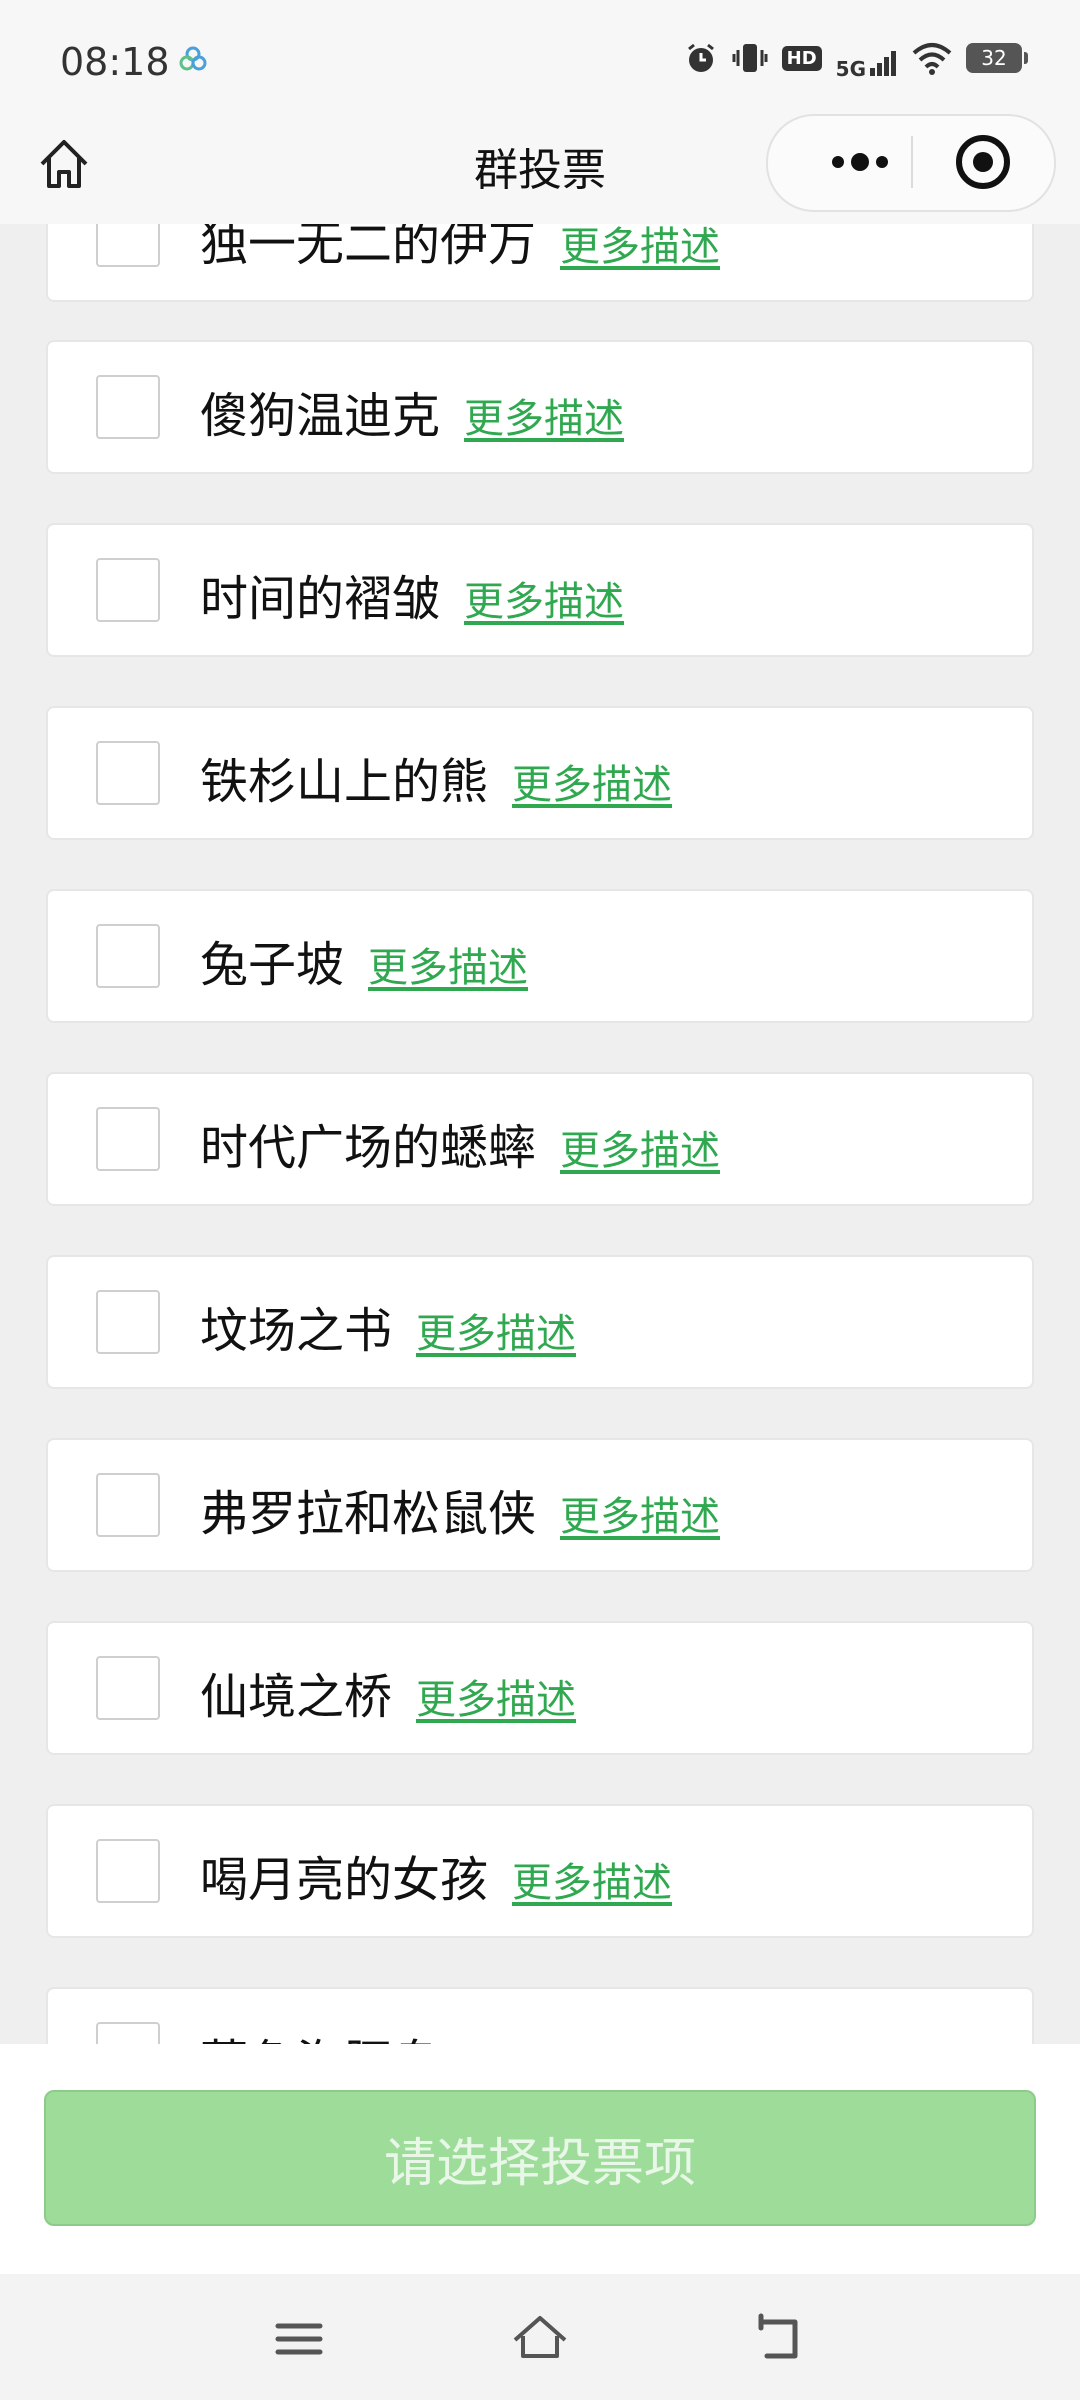 The image size is (1080, 2400). I want to click on vote-option: 时间的褶皱 更多描述, so click(540, 590).